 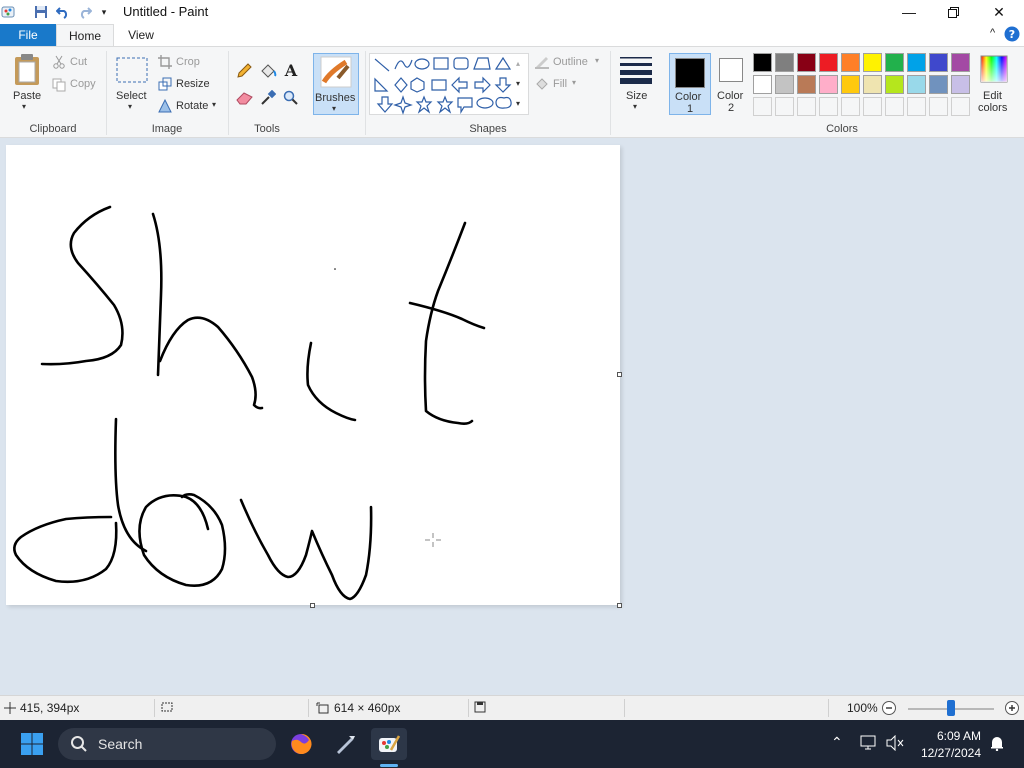 What do you see at coordinates (597, 60) in the screenshot?
I see `outline-dropdown-icon: ▾` at bounding box center [597, 60].